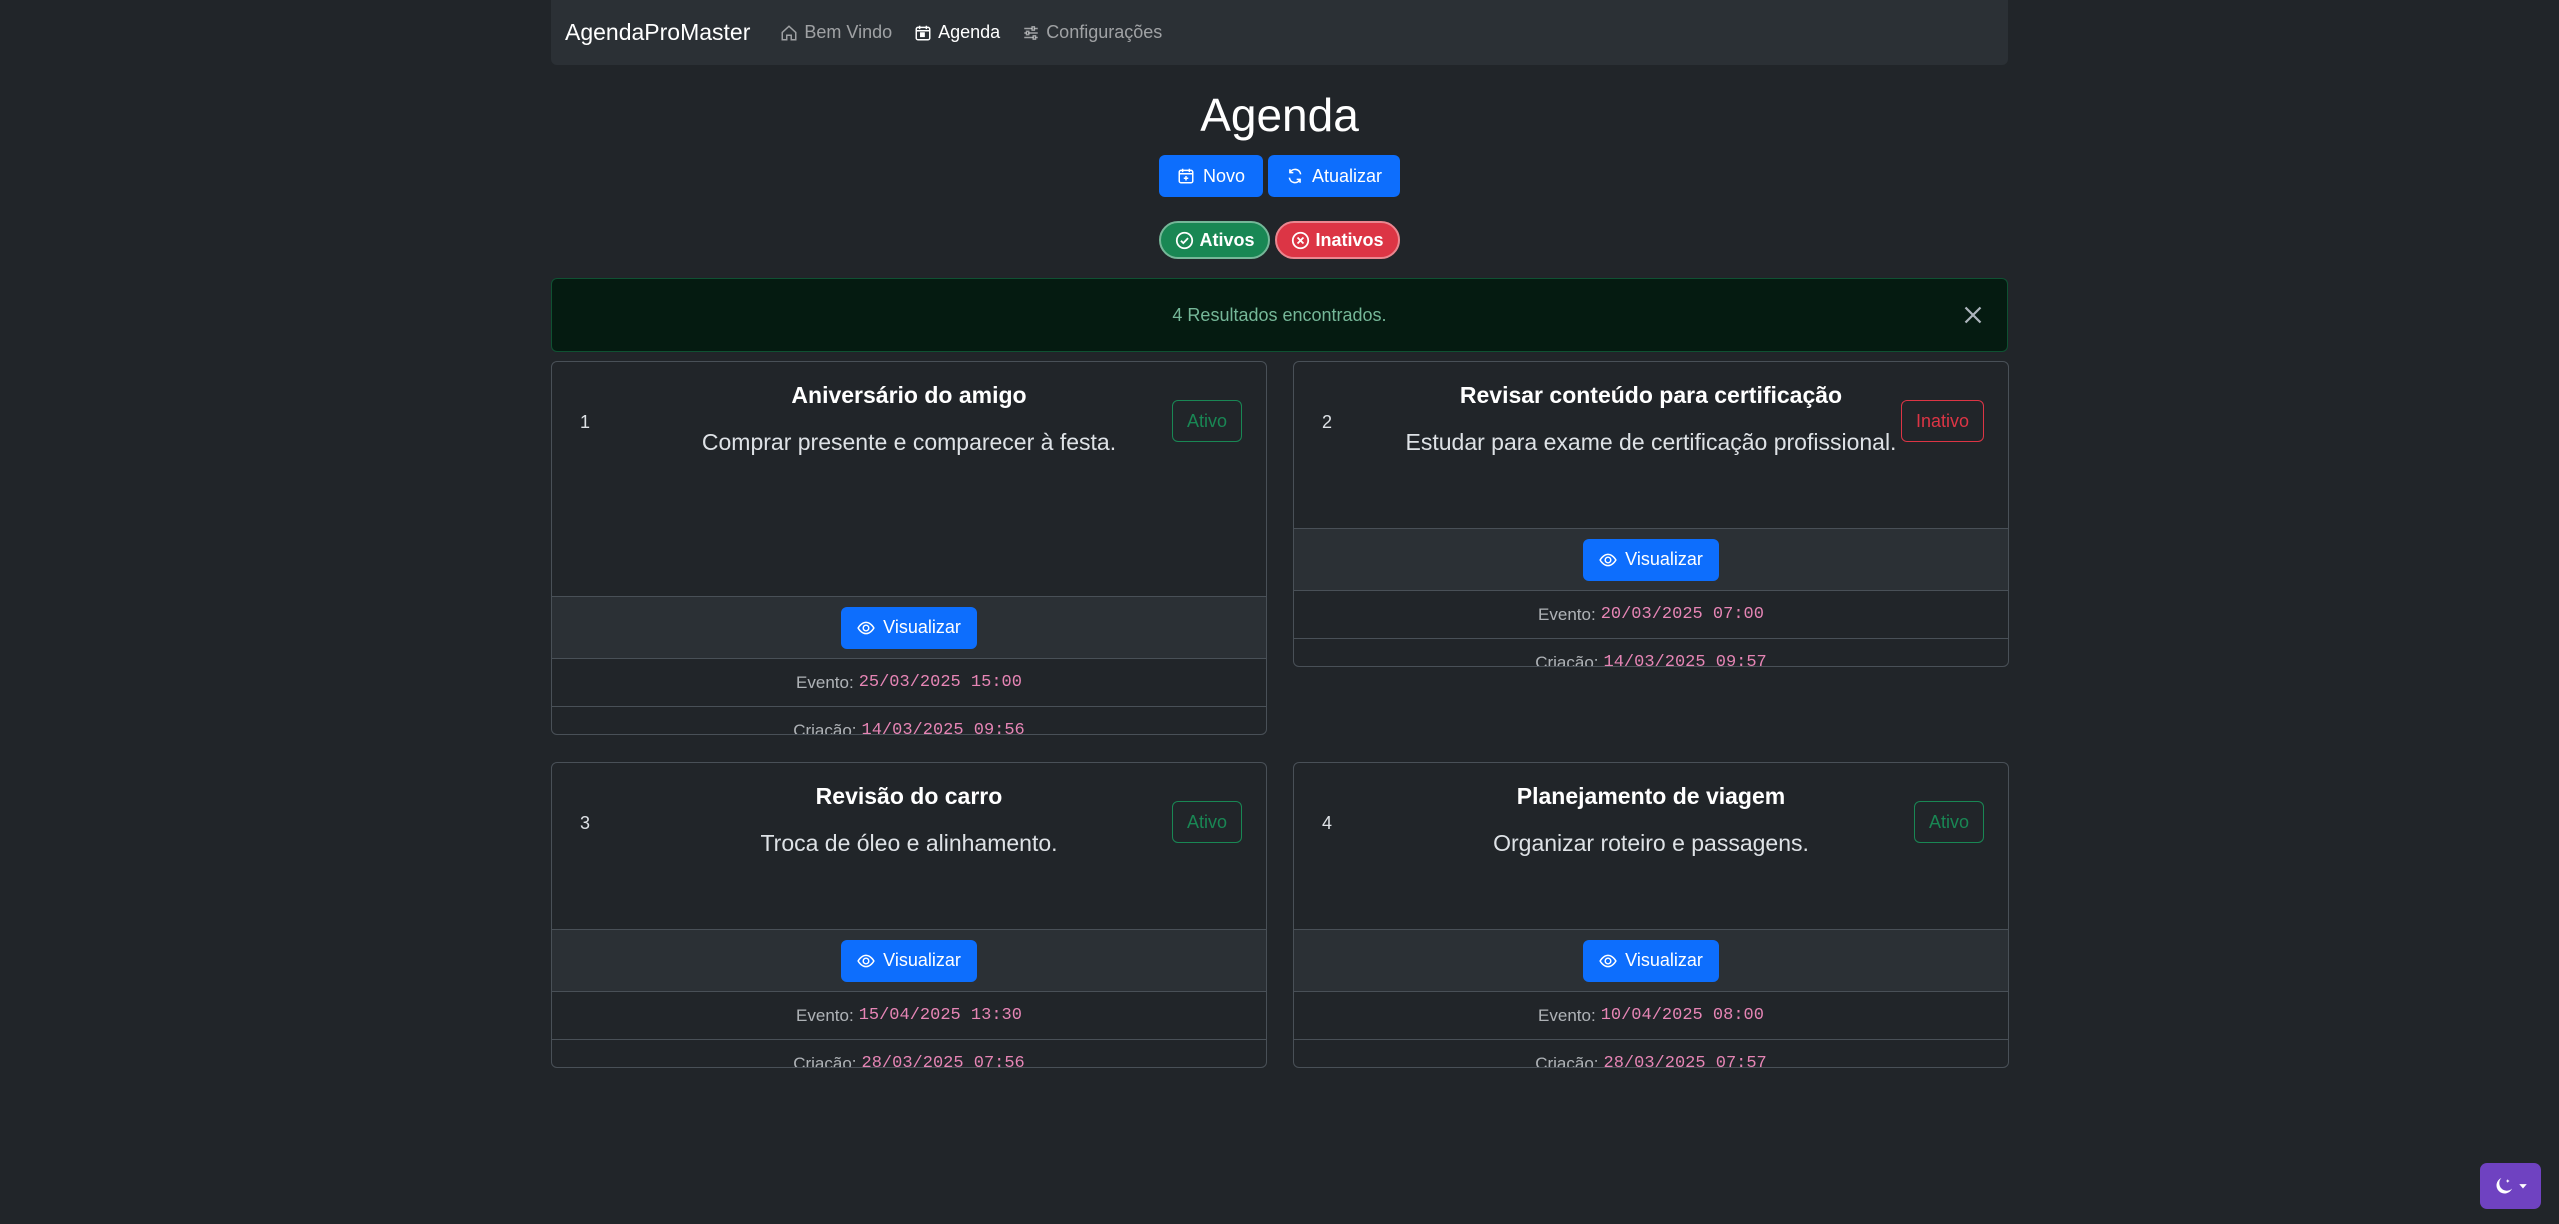  What do you see at coordinates (1295, 176) in the screenshot?
I see `refresh-icon` at bounding box center [1295, 176].